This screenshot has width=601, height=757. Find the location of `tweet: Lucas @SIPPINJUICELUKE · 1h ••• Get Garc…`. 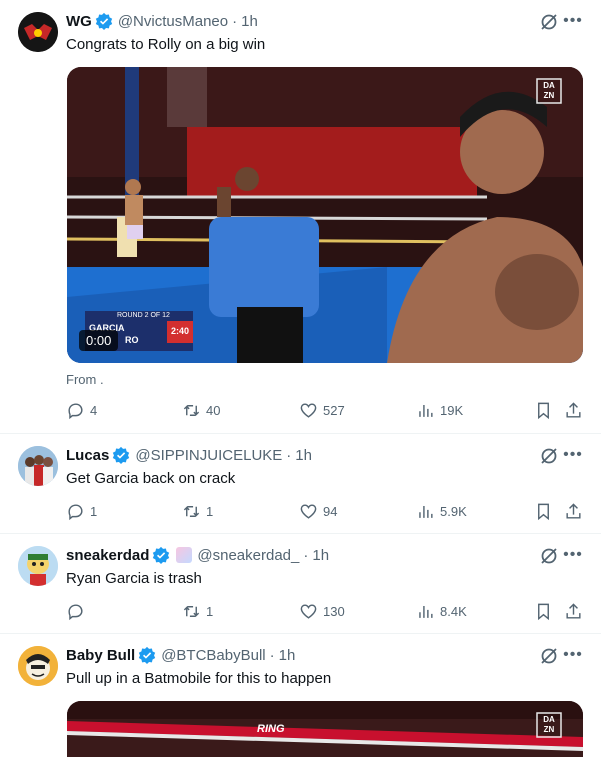

tweet: Lucas @SIPPINJUICELUKE · 1h ••• Get Garc… is located at coordinates (300, 484).